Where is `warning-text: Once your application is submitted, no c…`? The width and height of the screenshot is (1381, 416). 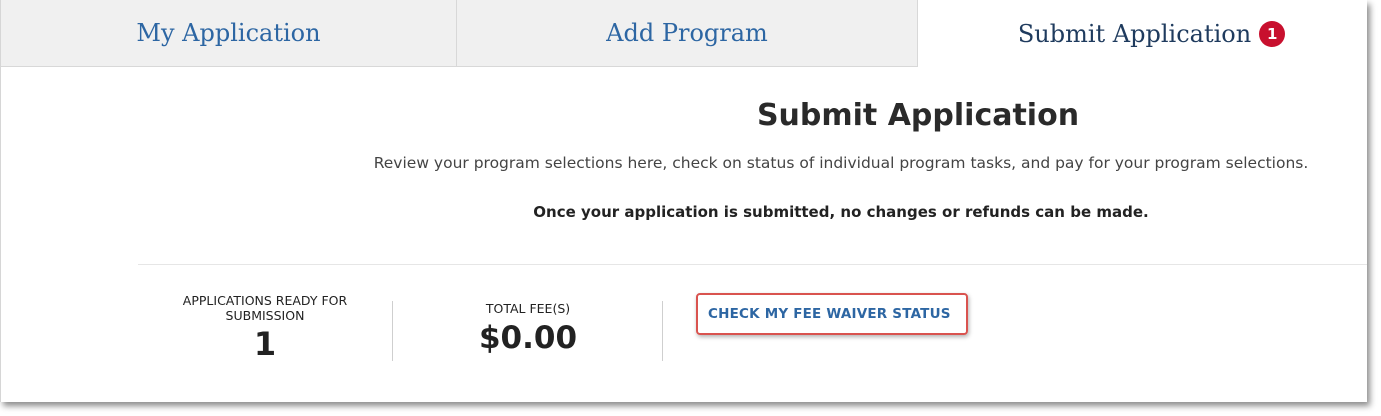
warning-text: Once your application is submitted, no c… is located at coordinates (841, 212).